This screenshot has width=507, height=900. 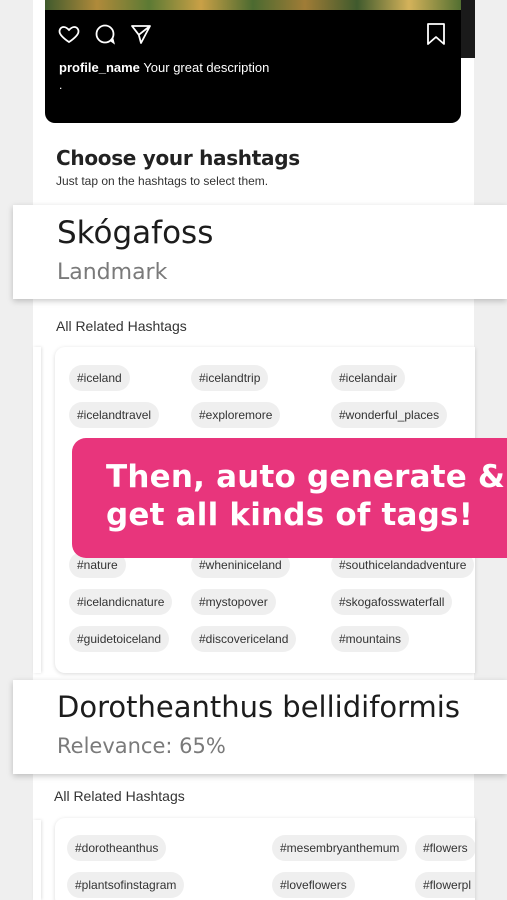 What do you see at coordinates (313, 885) in the screenshot?
I see `hashtag-chip: #loveflowers` at bounding box center [313, 885].